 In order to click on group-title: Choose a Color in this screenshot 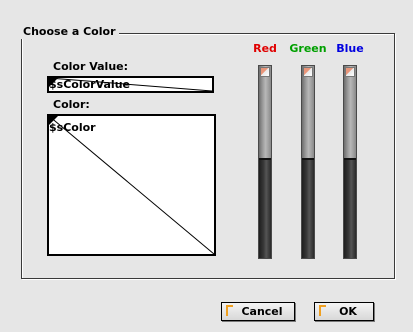, I will do `click(70, 32)`.